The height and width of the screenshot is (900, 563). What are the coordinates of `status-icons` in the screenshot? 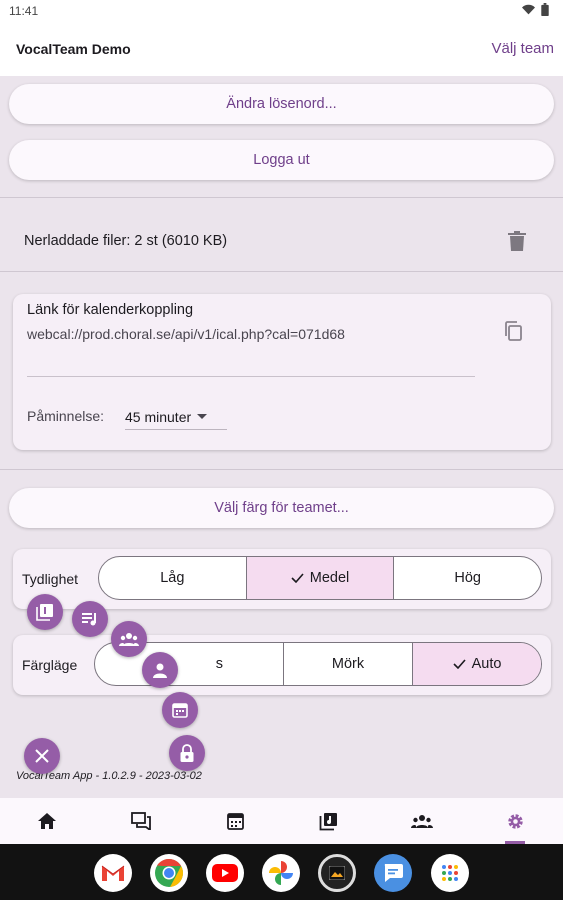 It's located at (535, 9).